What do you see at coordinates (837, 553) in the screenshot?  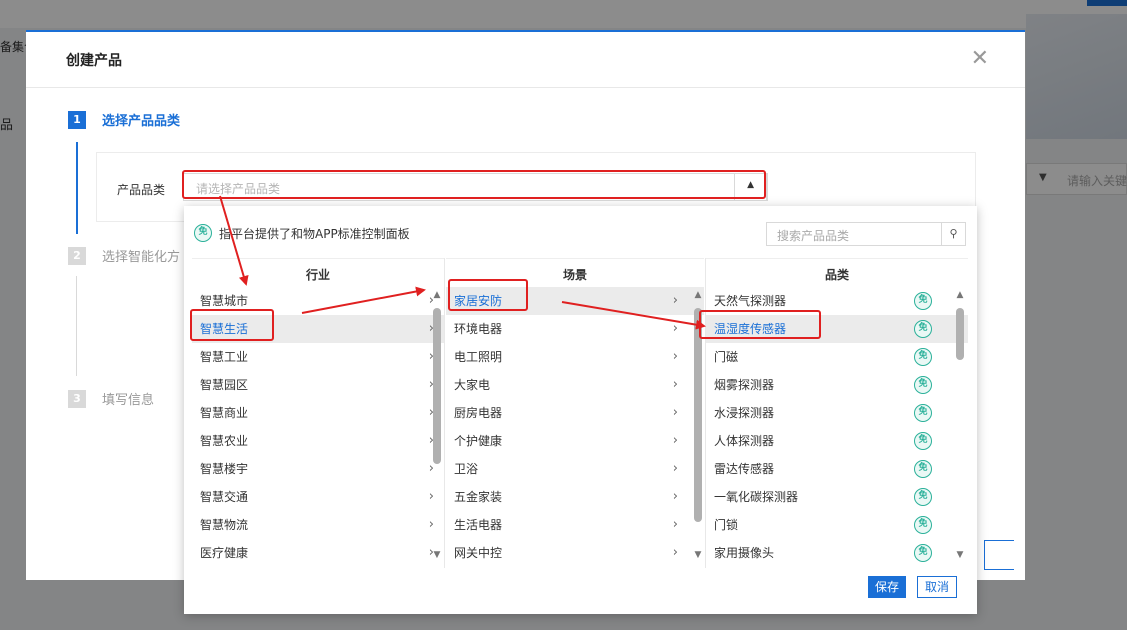 I see `category-option: 家用摄像头 免` at bounding box center [837, 553].